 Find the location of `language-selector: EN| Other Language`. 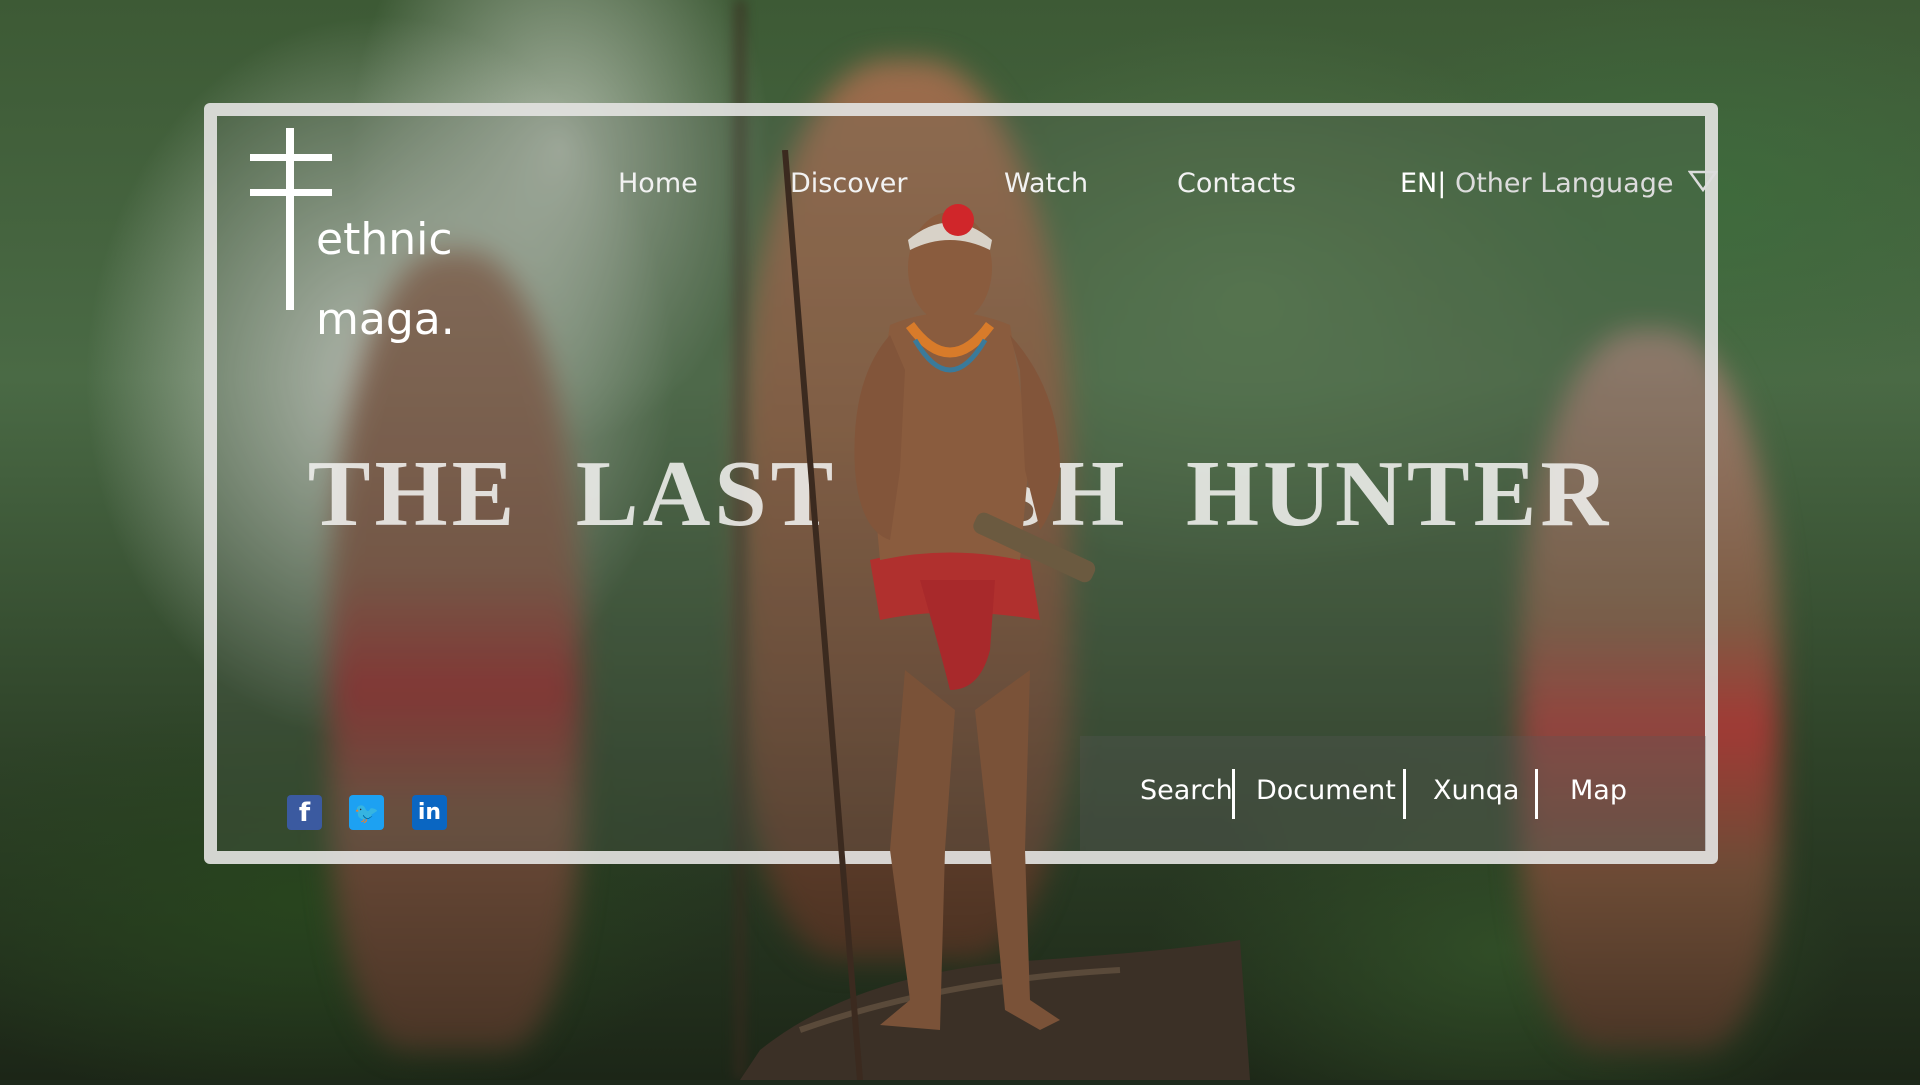

language-selector: EN| Other Language is located at coordinates (1559, 184).